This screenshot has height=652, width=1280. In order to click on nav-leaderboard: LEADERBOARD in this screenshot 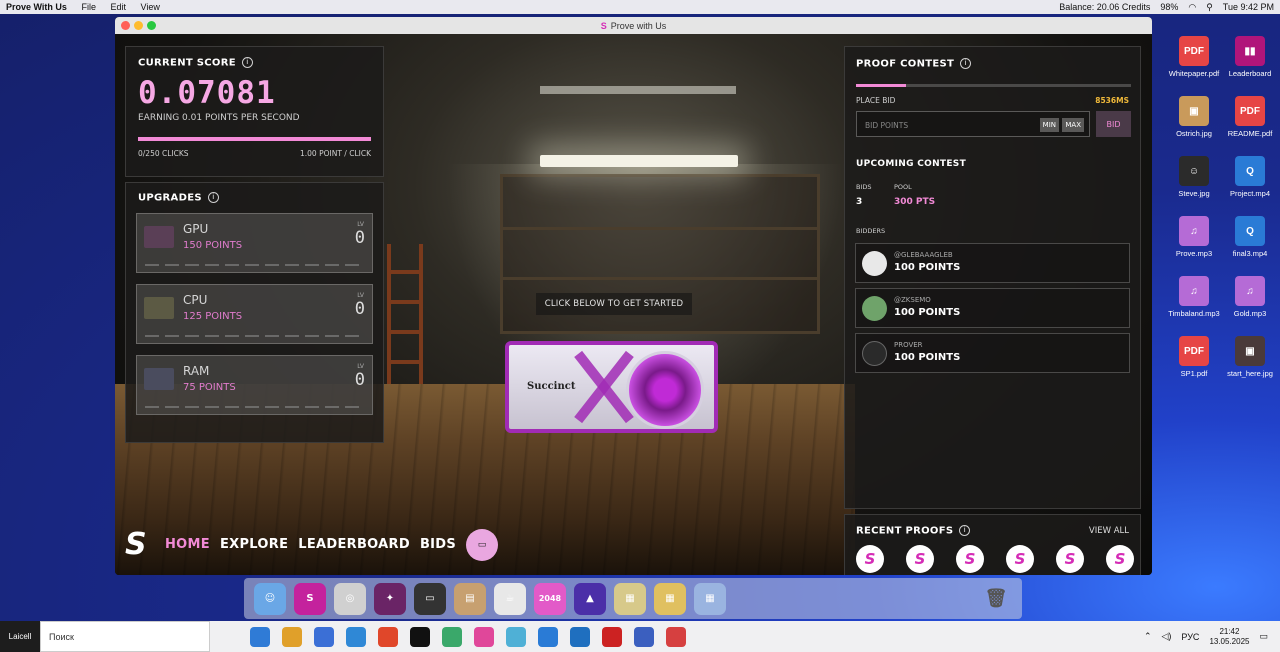, I will do `click(354, 544)`.